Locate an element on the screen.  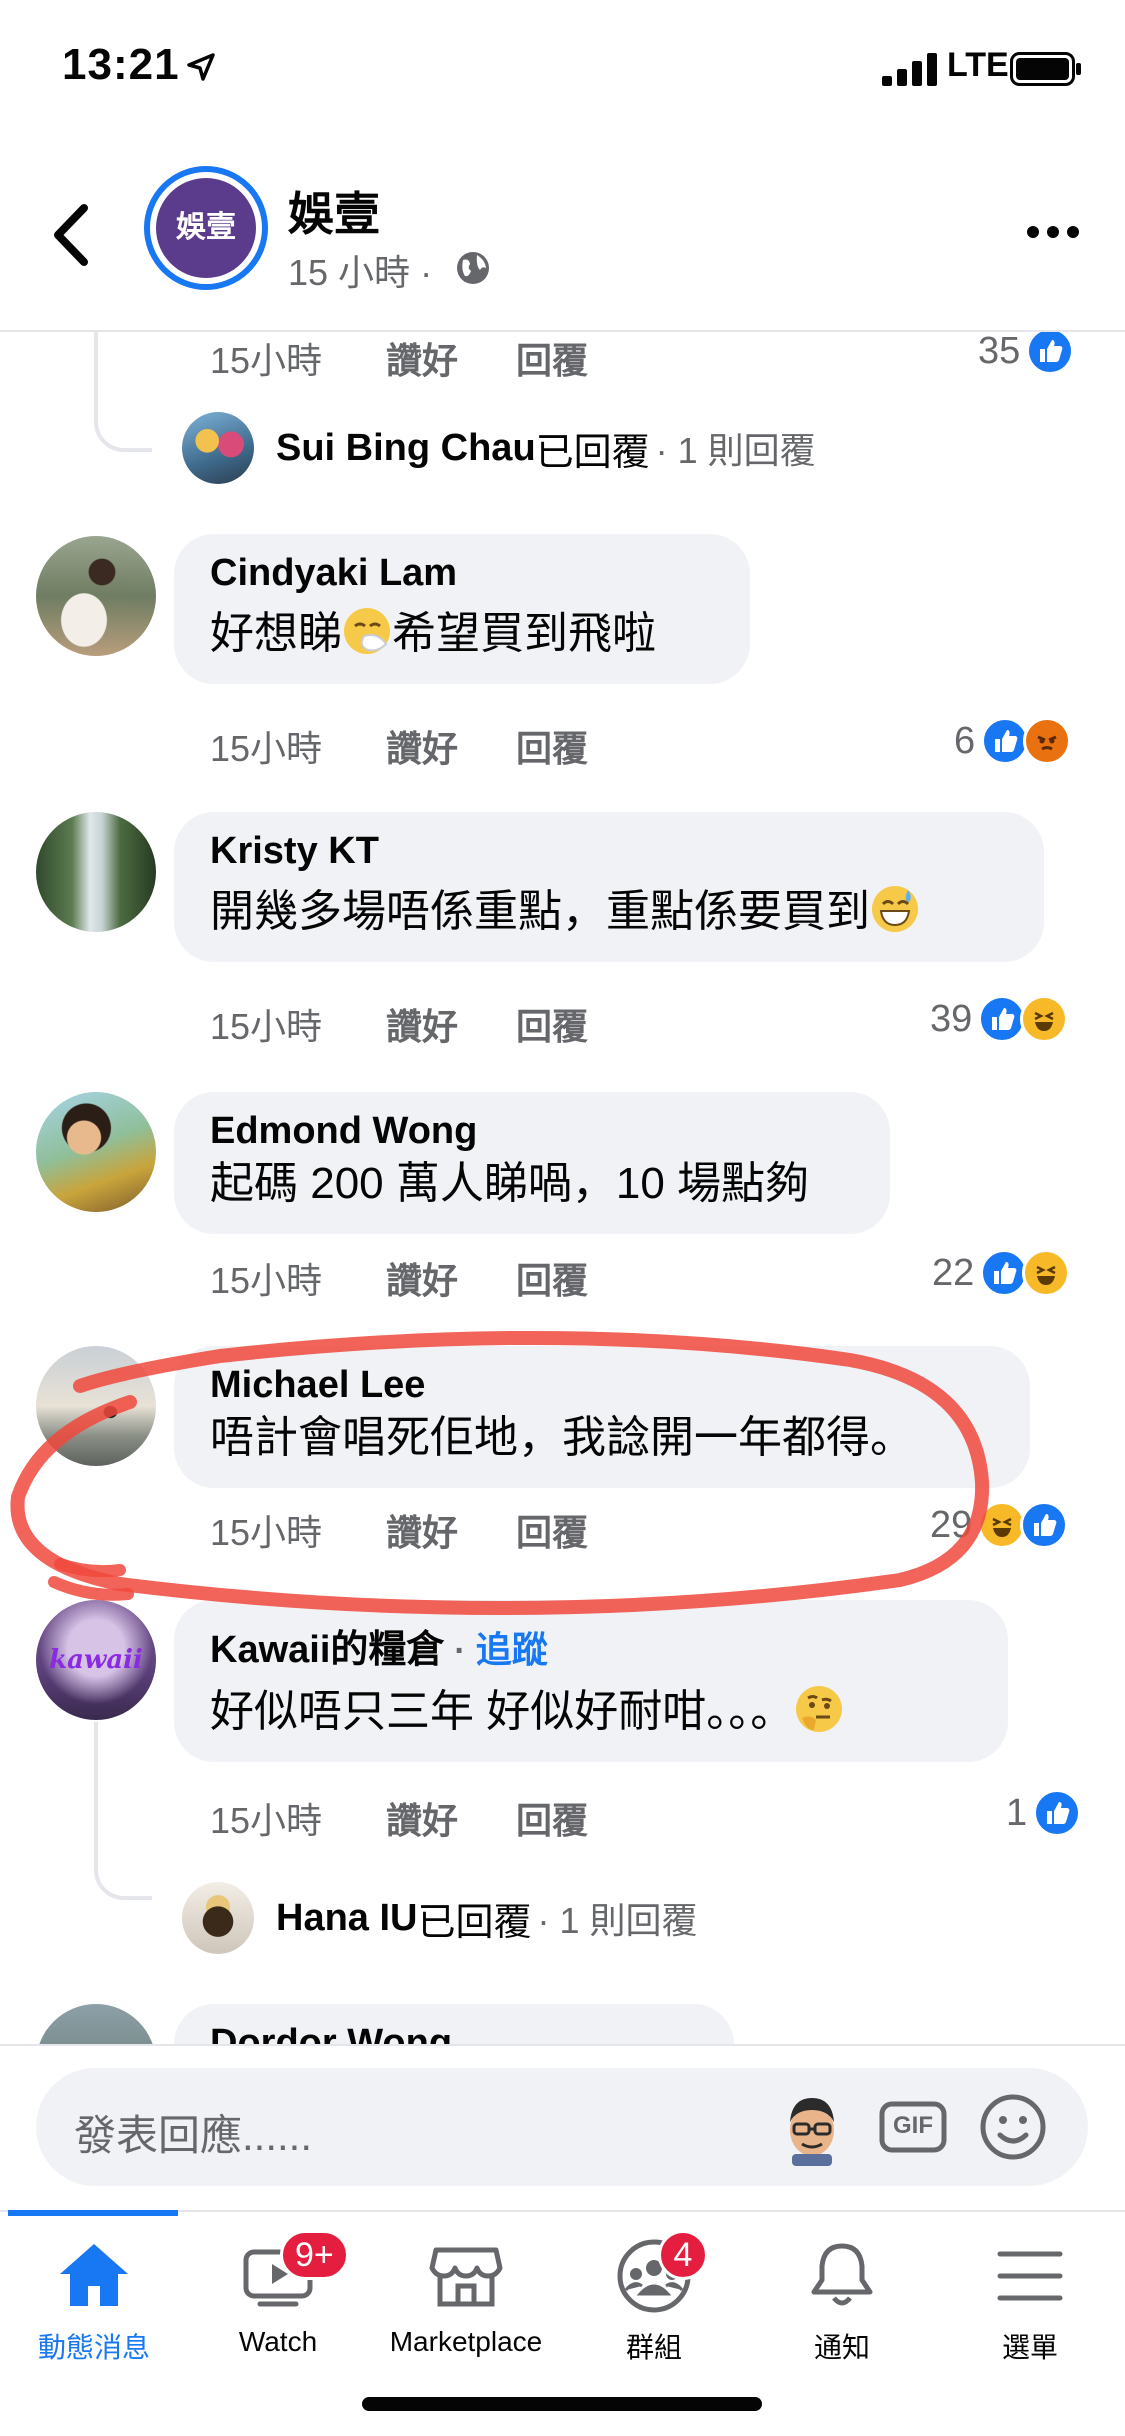
comment-author: Edmond Wong is located at coordinates (532, 1131).